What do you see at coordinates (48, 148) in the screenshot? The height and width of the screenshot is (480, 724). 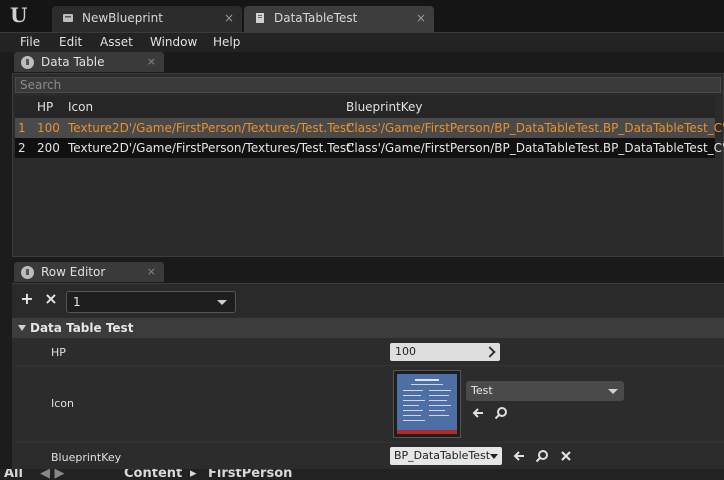 I see `cell-hp: 200` at bounding box center [48, 148].